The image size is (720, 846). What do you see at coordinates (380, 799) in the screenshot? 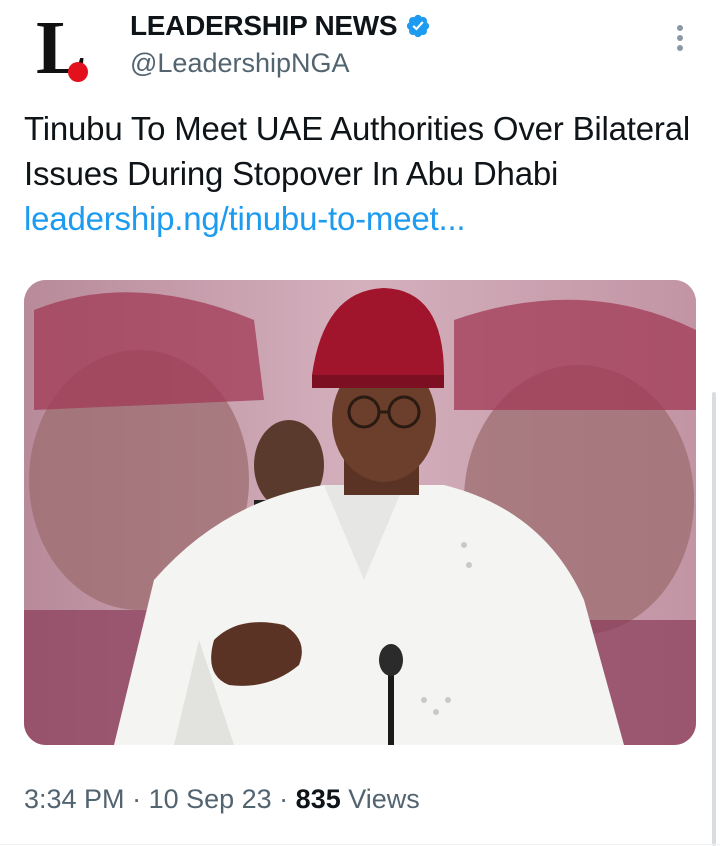
I see `views-label: Views` at bounding box center [380, 799].